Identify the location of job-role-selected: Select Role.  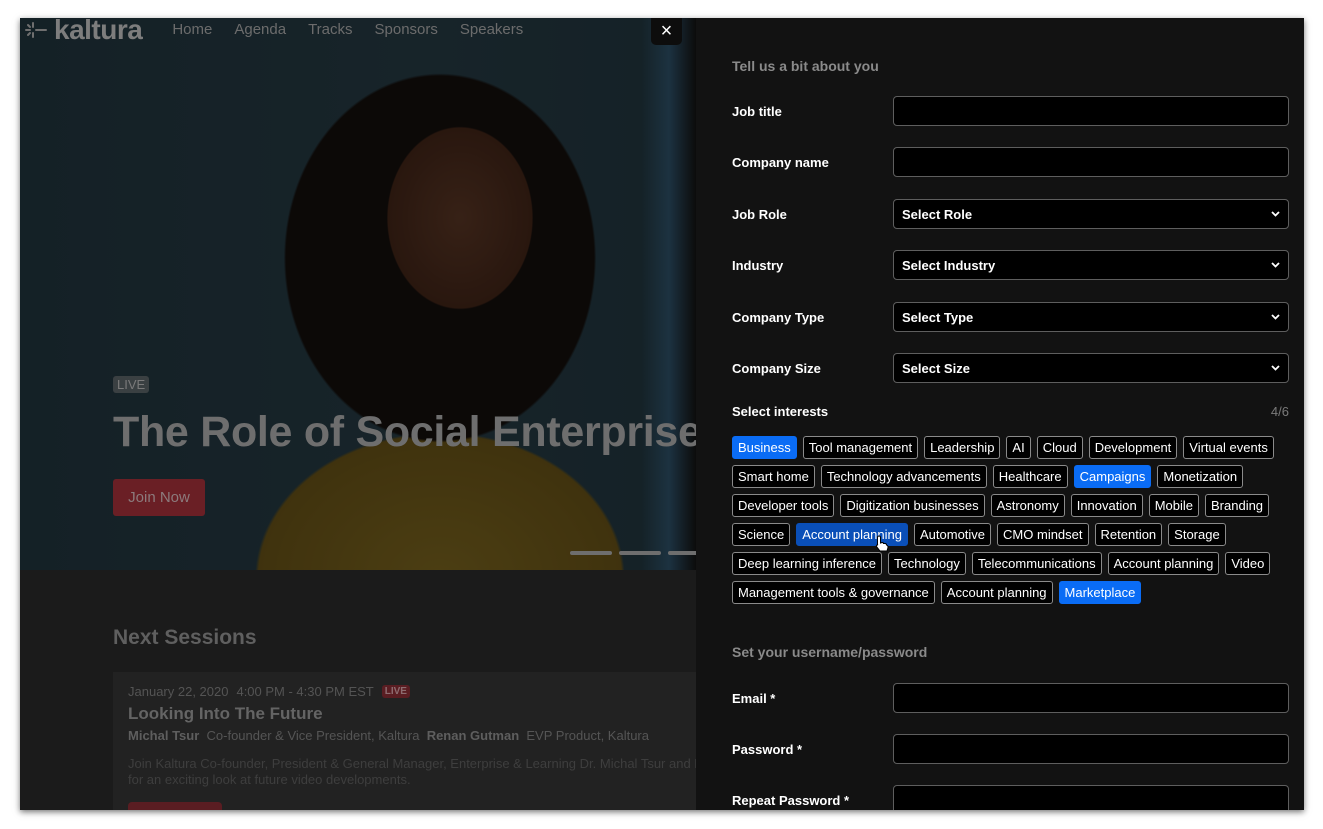
(937, 214).